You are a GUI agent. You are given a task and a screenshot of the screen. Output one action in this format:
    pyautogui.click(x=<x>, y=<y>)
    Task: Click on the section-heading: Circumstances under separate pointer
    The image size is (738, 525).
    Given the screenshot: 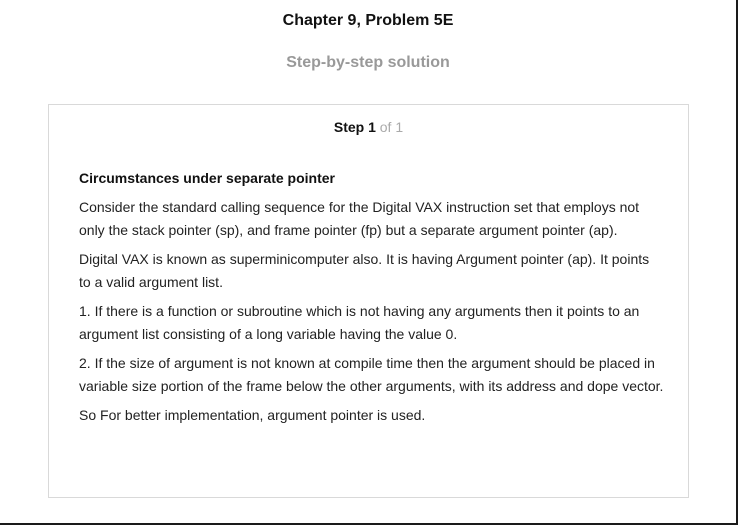 What is the action you would take?
    pyautogui.click(x=207, y=178)
    